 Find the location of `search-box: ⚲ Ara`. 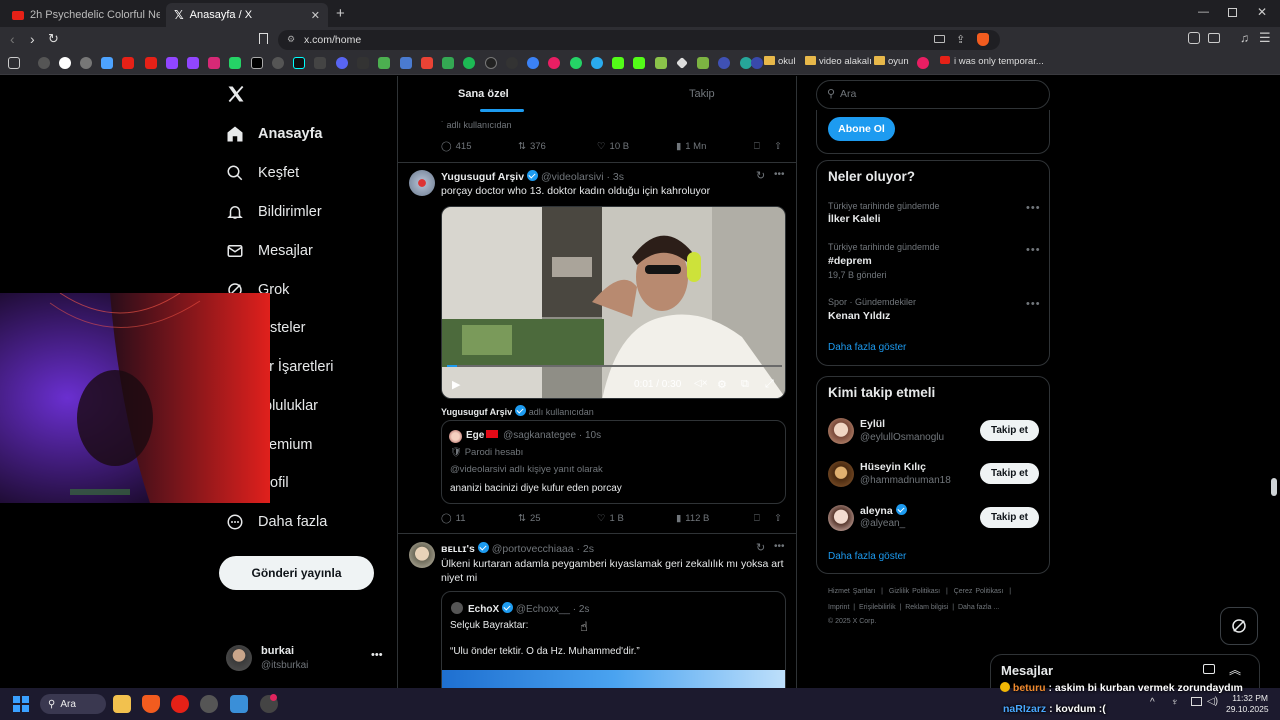

search-box: ⚲ Ara is located at coordinates (933, 94).